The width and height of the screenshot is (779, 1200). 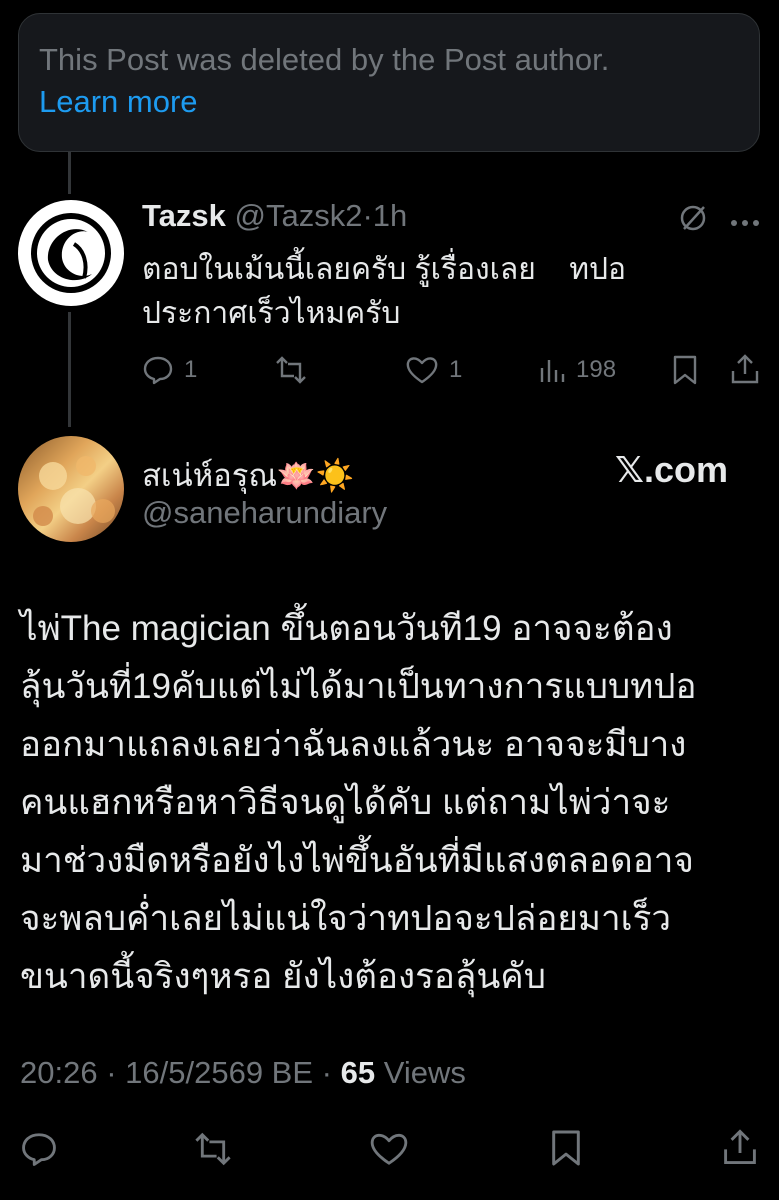 I want to click on post-line-6: จะพลบค่ำเลยไม่แน่ใจว่าทปอจะปล่อยมาเร็ว, so click(x=346, y=918).